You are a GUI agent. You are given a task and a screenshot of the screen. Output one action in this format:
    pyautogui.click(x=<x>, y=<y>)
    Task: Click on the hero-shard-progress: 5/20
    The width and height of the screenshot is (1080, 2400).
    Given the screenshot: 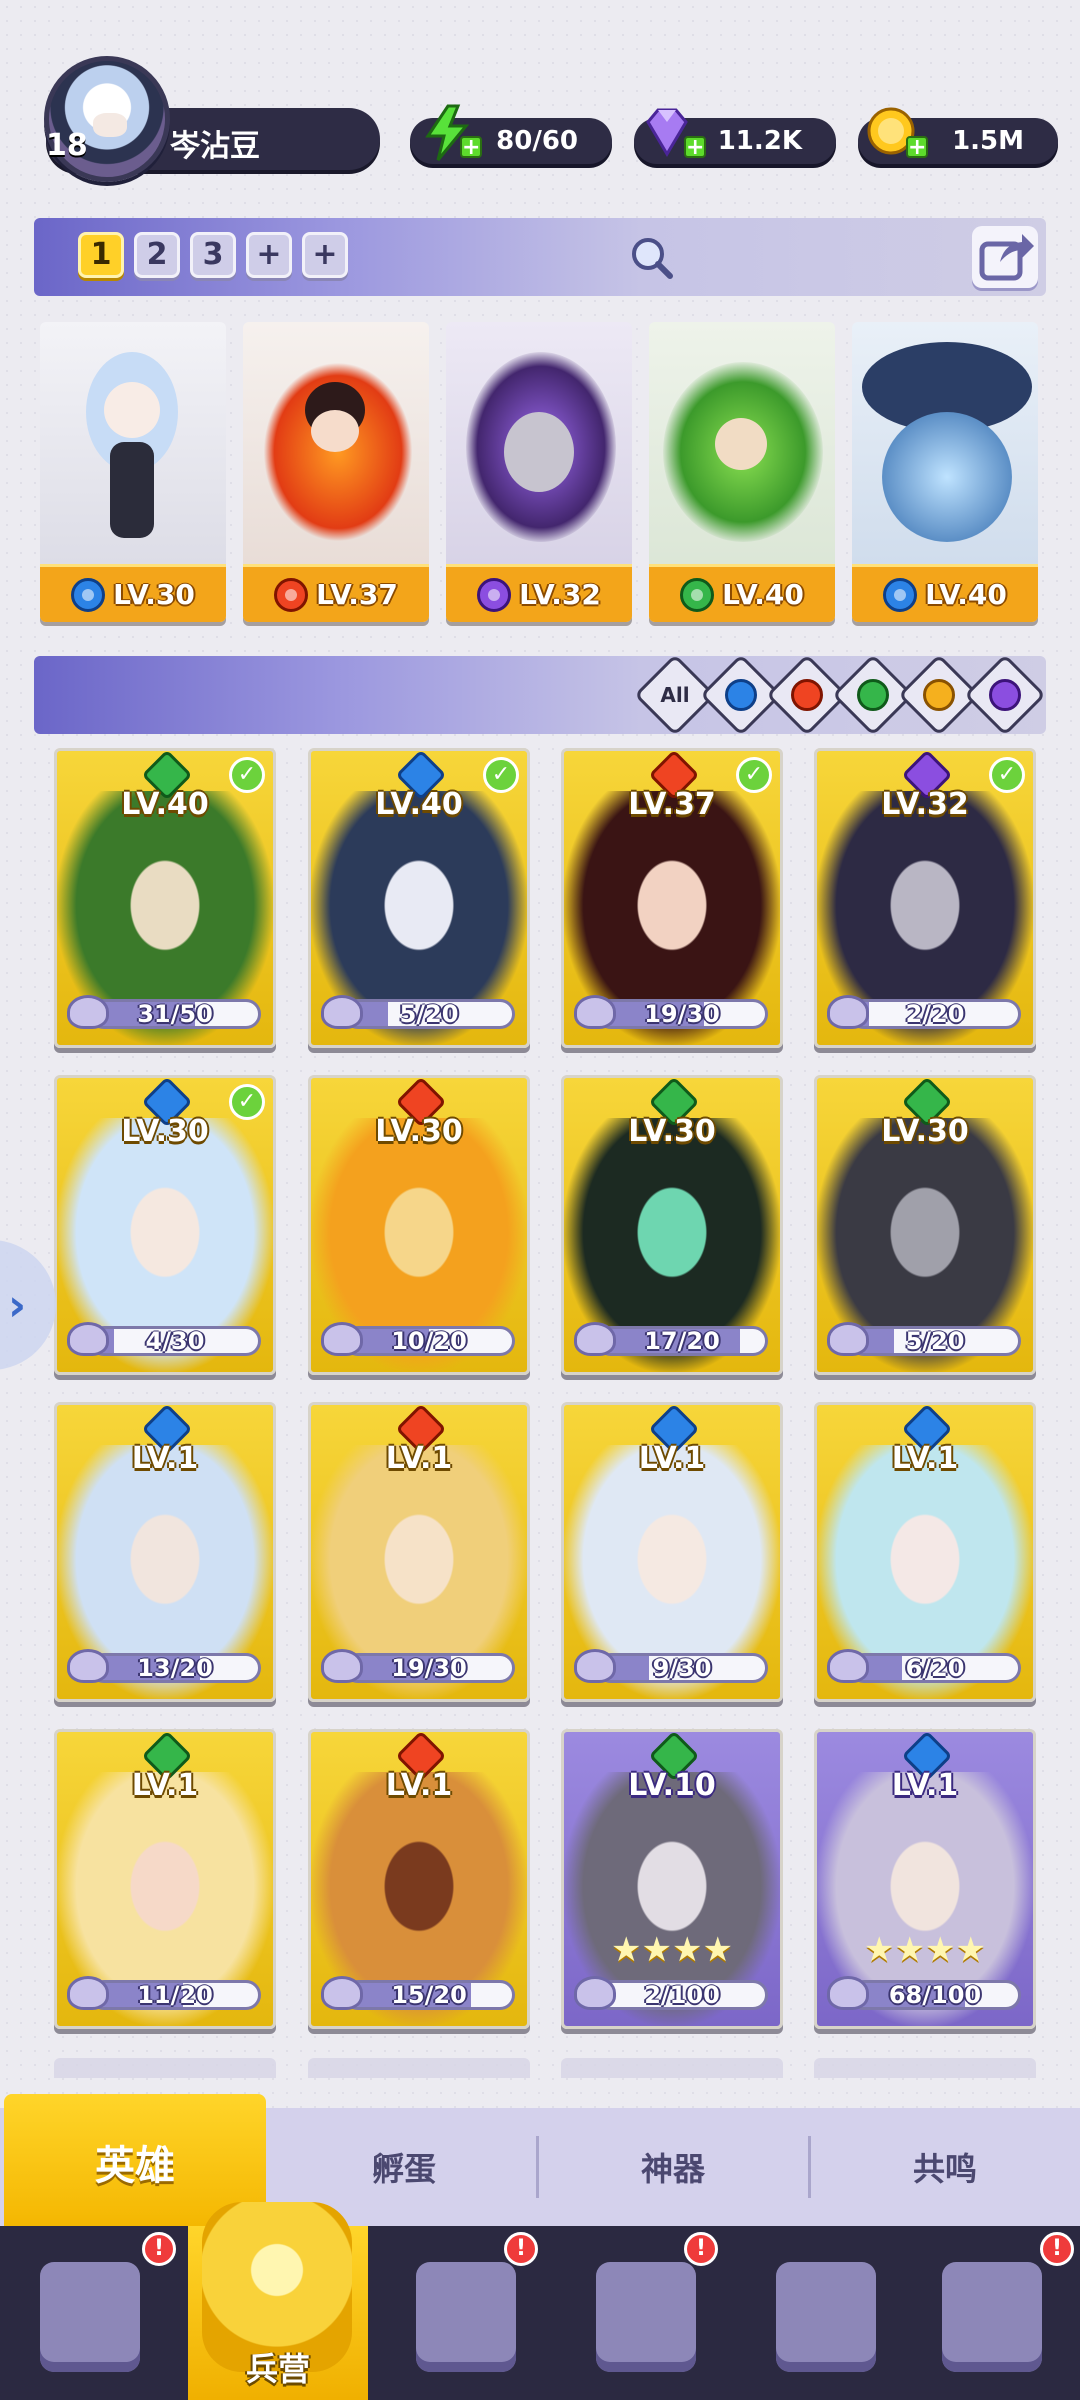 What is the action you would take?
    pyautogui.click(x=429, y=1014)
    